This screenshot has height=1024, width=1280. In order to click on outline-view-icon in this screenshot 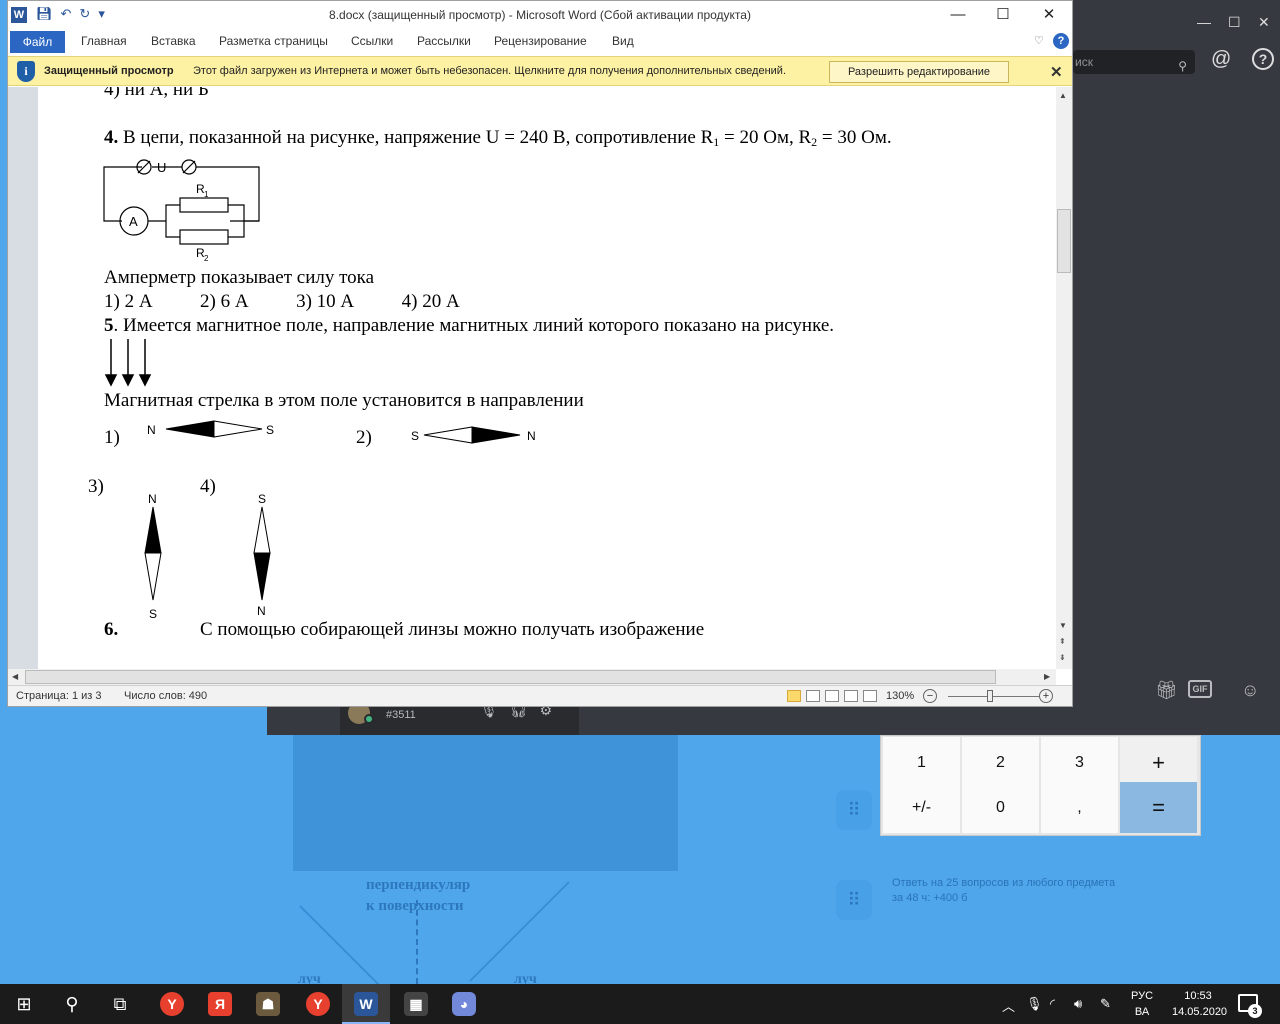, I will do `click(851, 696)`.